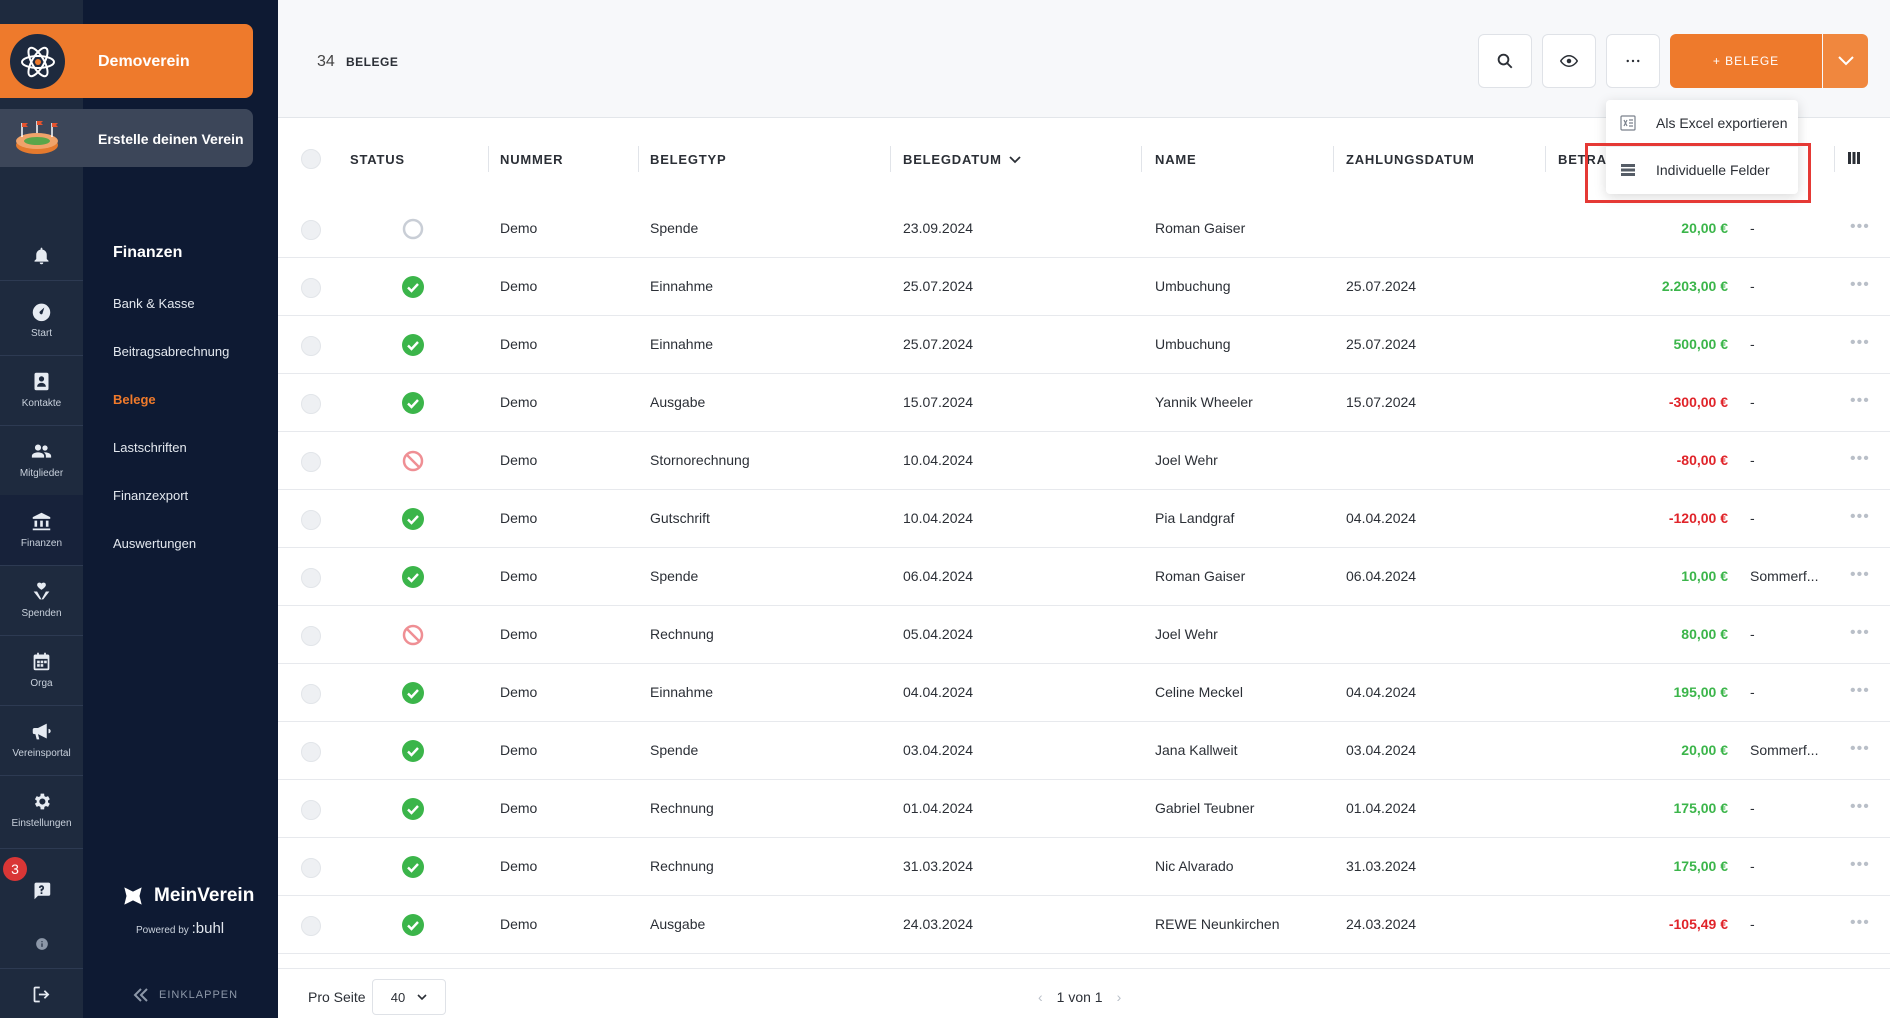 This screenshot has height=1018, width=1890. I want to click on menu-item-export-excel: Als Excel exportieren, so click(1702, 123).